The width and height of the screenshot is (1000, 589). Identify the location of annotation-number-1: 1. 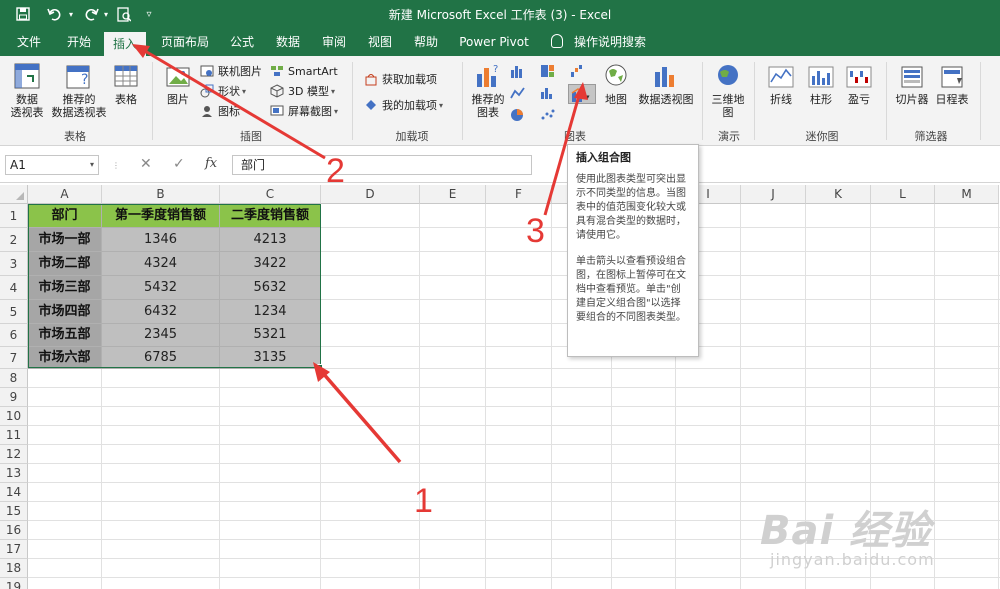
(423, 501).